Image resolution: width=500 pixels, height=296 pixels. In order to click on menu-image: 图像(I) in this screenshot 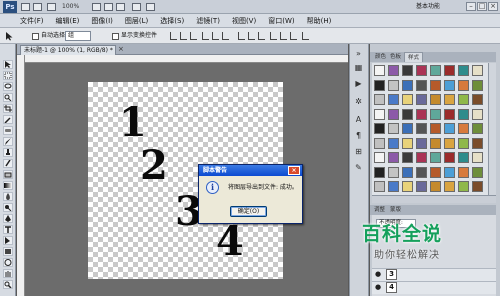, I will do `click(102, 21)`.